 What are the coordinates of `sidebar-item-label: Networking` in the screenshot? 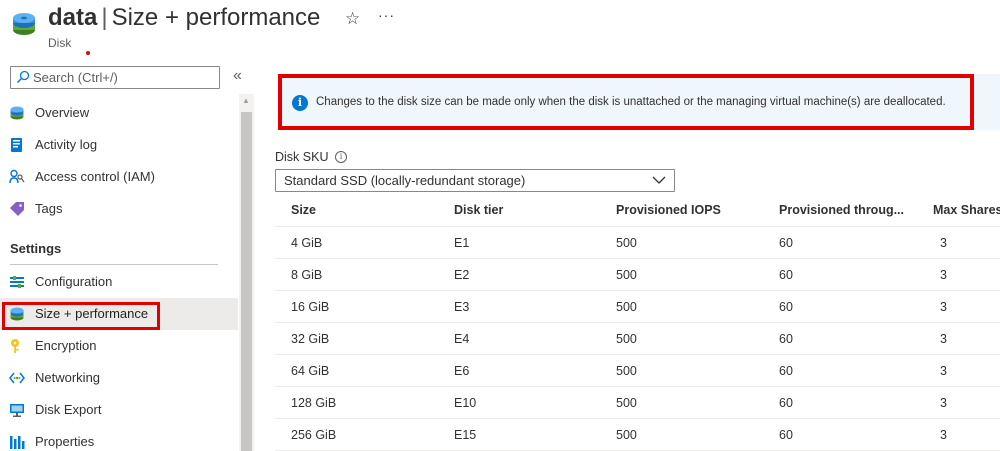 It's located at (68, 377).